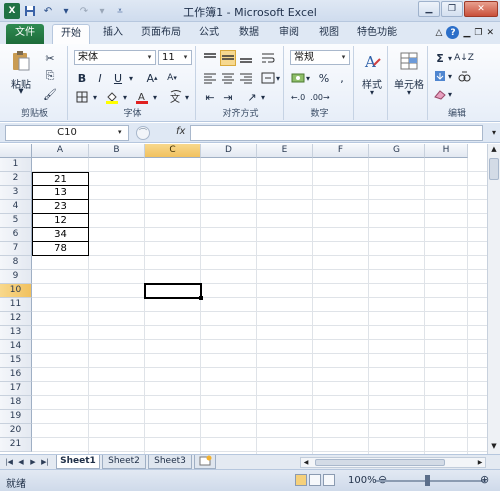 This screenshot has width=500, height=491. I want to click on horizontal-scroll-thumb, so click(380, 462).